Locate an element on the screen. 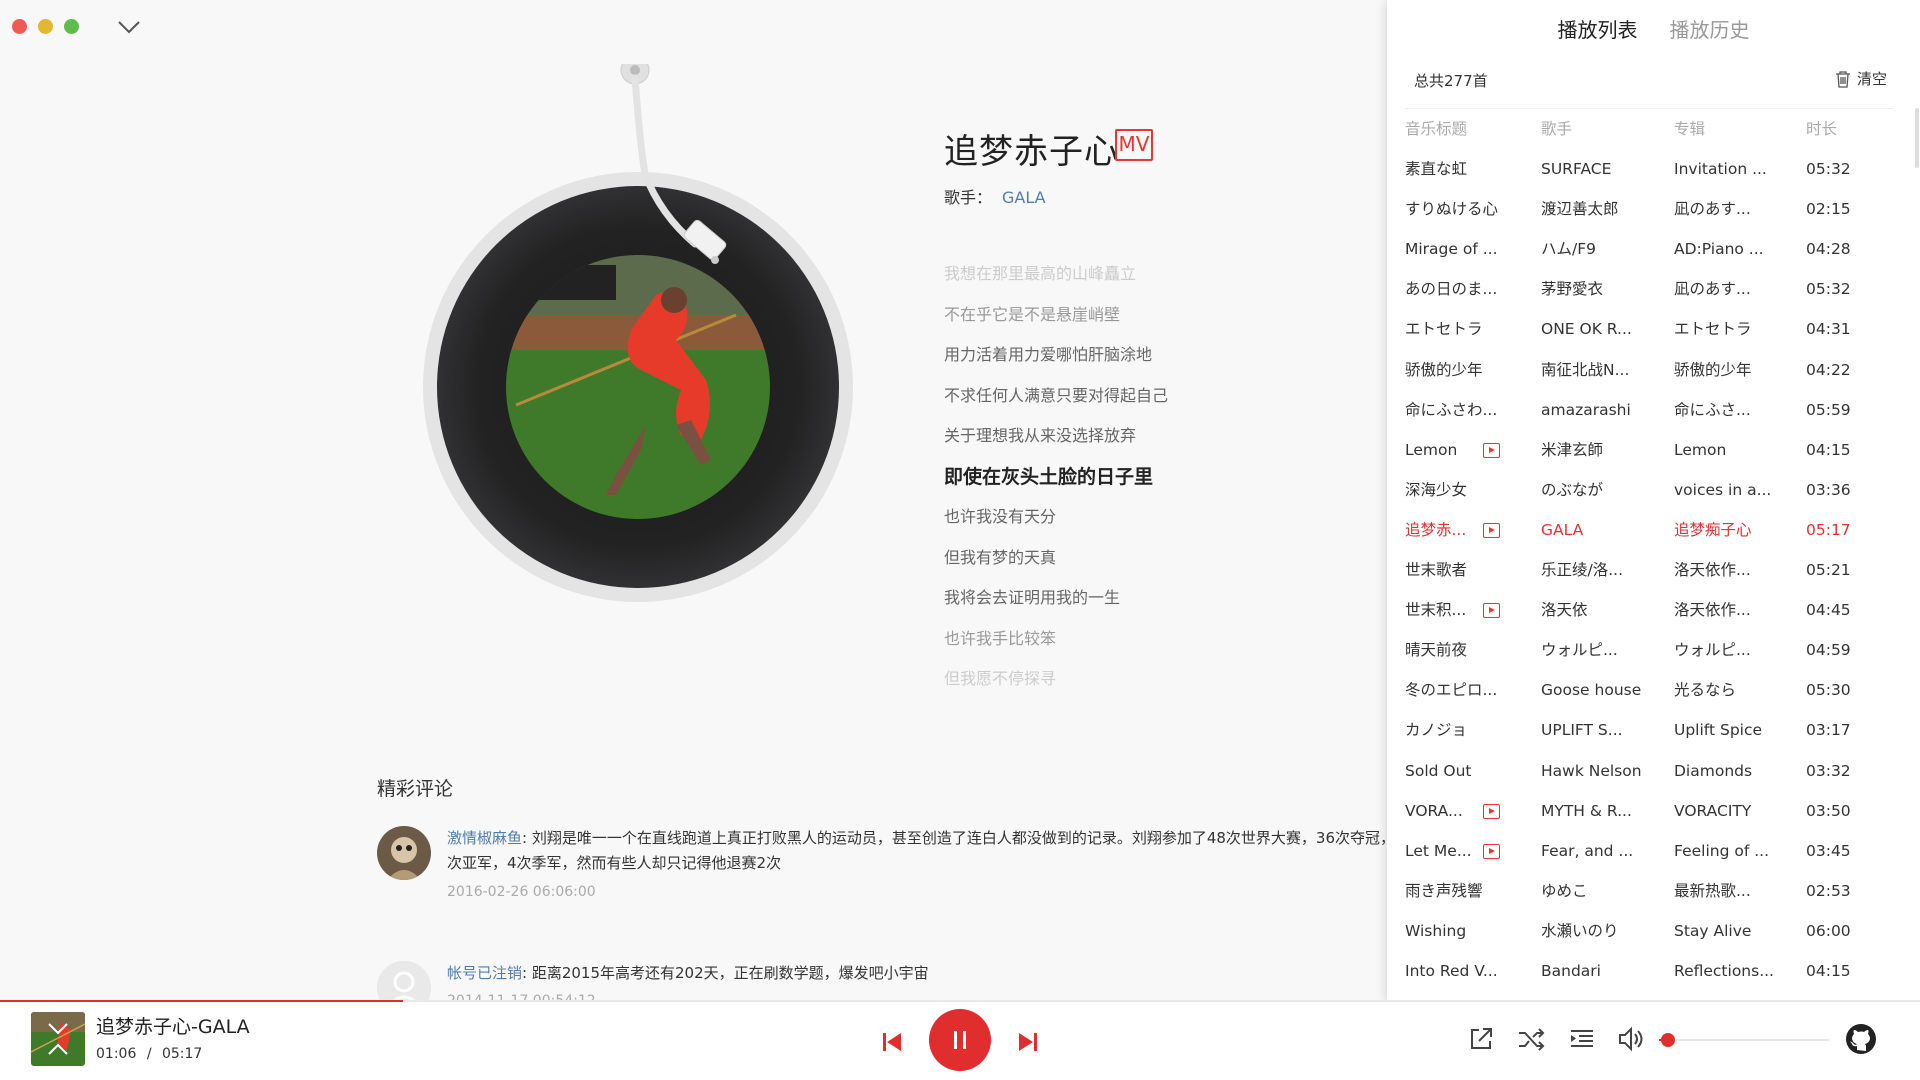 The image size is (1920, 1080). song-artist-cell: 洛天依 is located at coordinates (1600, 610).